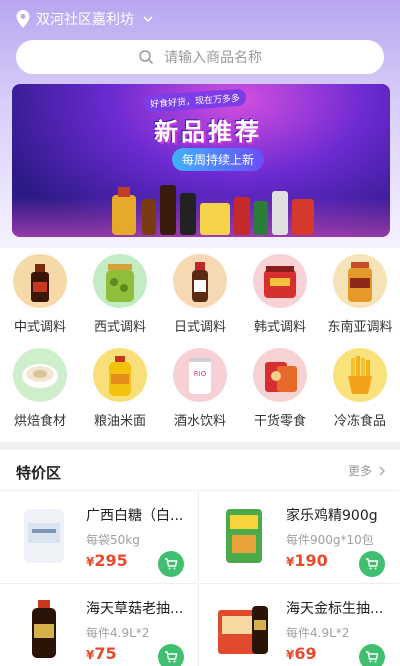 This screenshot has width=400, height=666. I want to click on category-label: 日式调料, so click(199, 327).